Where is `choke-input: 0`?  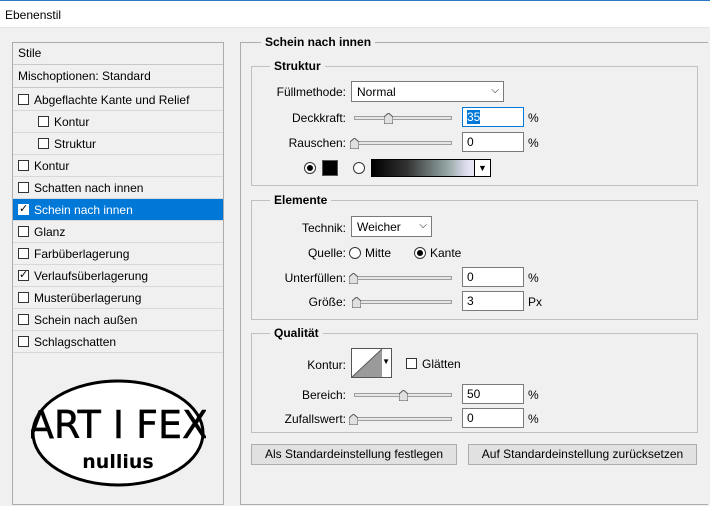 choke-input: 0 is located at coordinates (493, 277).